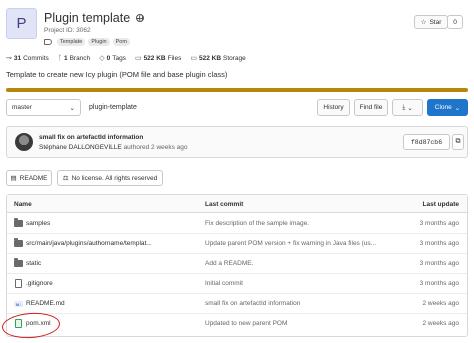 This screenshot has height=343, width=474. Describe the element at coordinates (45, 303) in the screenshot. I see `file-name: README.md` at that location.